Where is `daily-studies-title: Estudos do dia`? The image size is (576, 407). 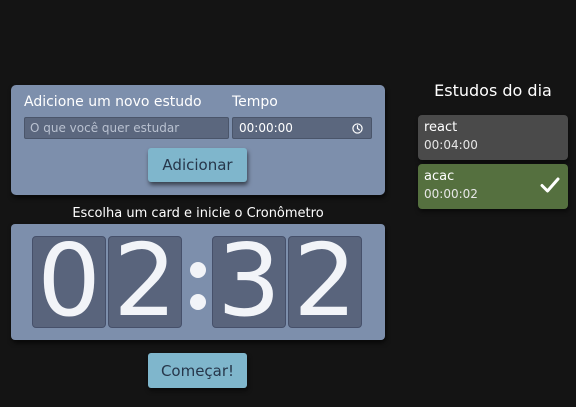
daily-studies-title: Estudos do dia is located at coordinates (493, 90).